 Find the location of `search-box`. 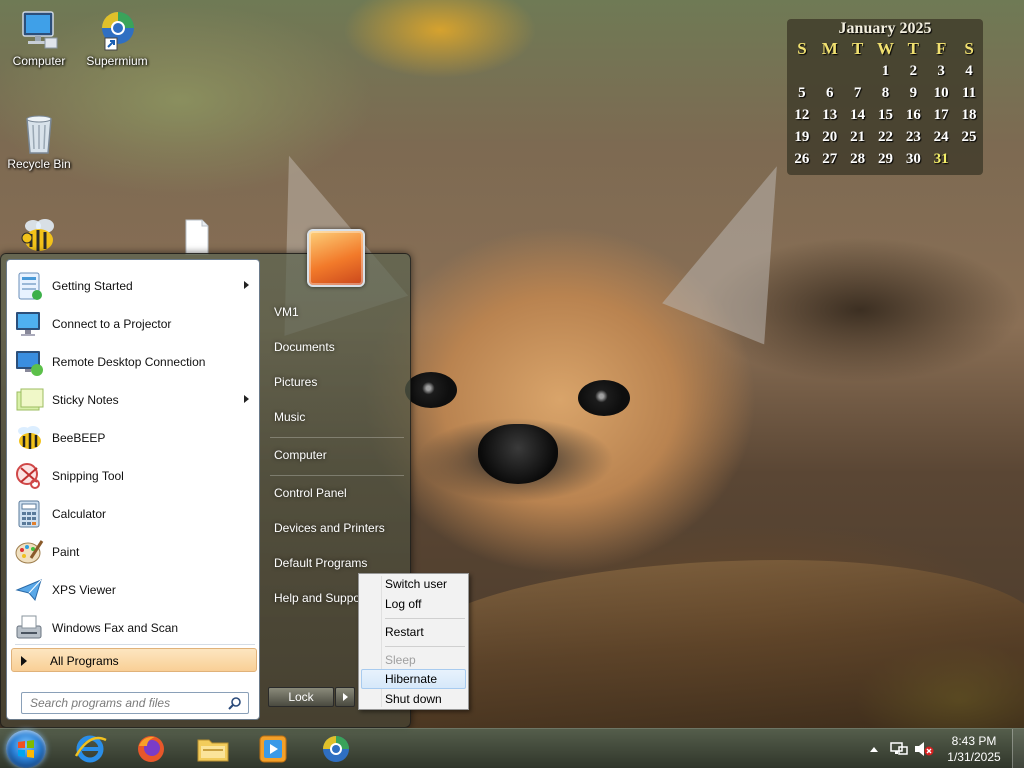

search-box is located at coordinates (135, 703).